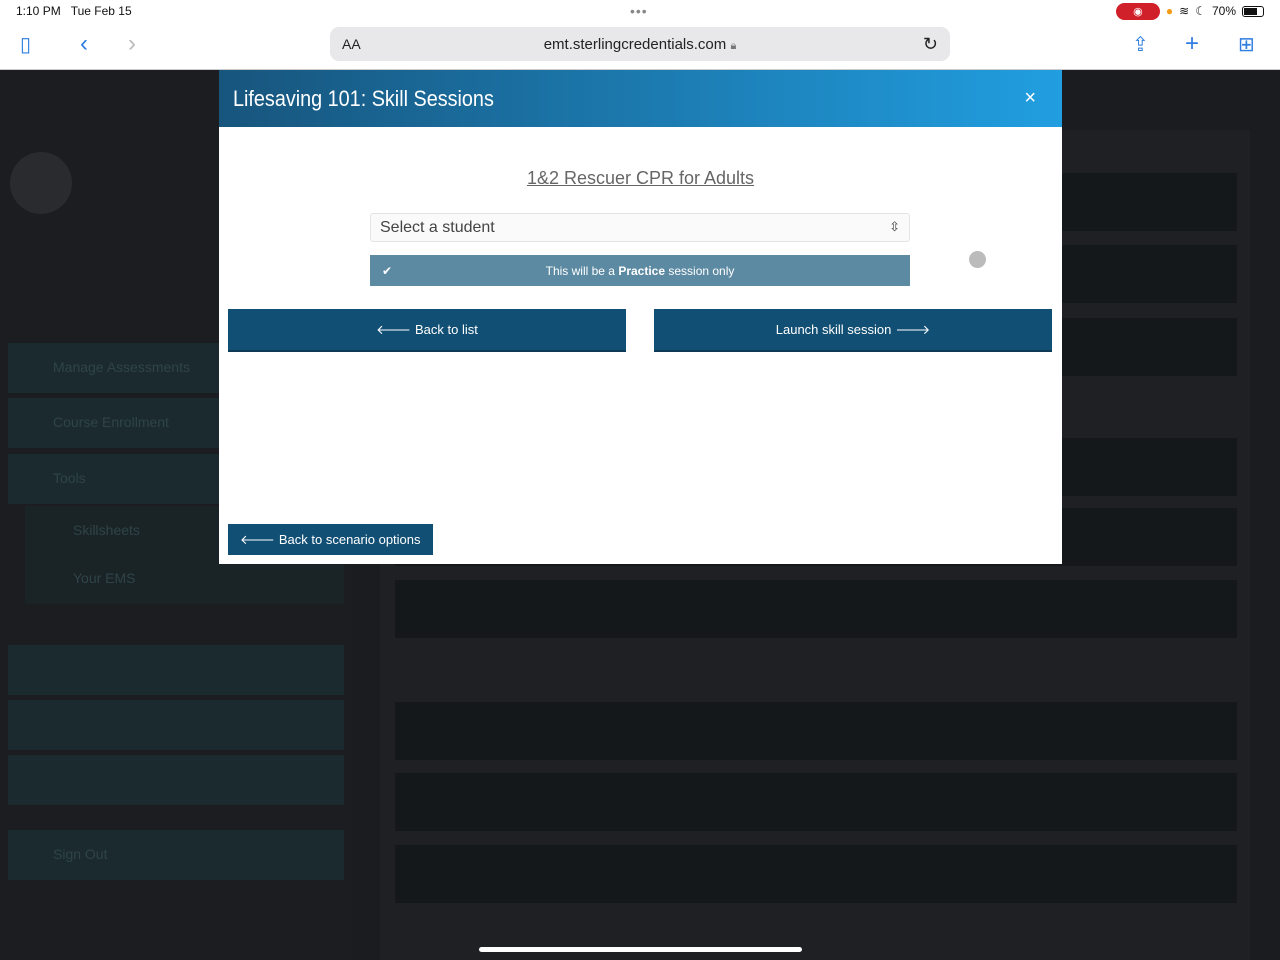 The width and height of the screenshot is (1280, 960). Describe the element at coordinates (176, 855) in the screenshot. I see `sidebar-item: Sign Out` at that location.